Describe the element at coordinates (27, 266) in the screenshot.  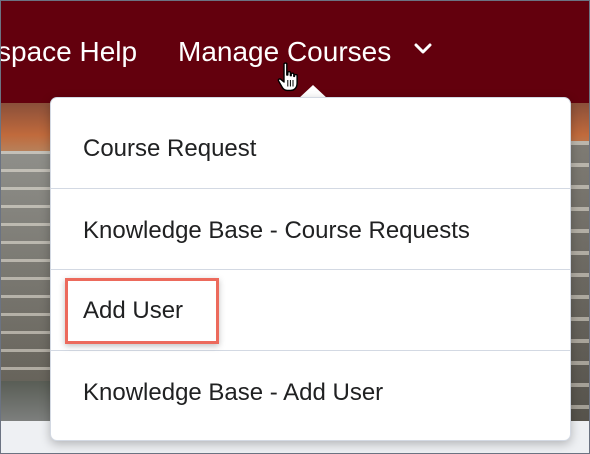
I see `background-building-left` at that location.